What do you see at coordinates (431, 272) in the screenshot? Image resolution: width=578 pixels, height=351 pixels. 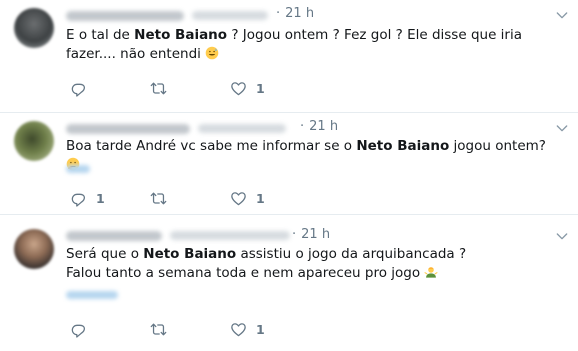 I see `person-shrugging-emoji` at bounding box center [431, 272].